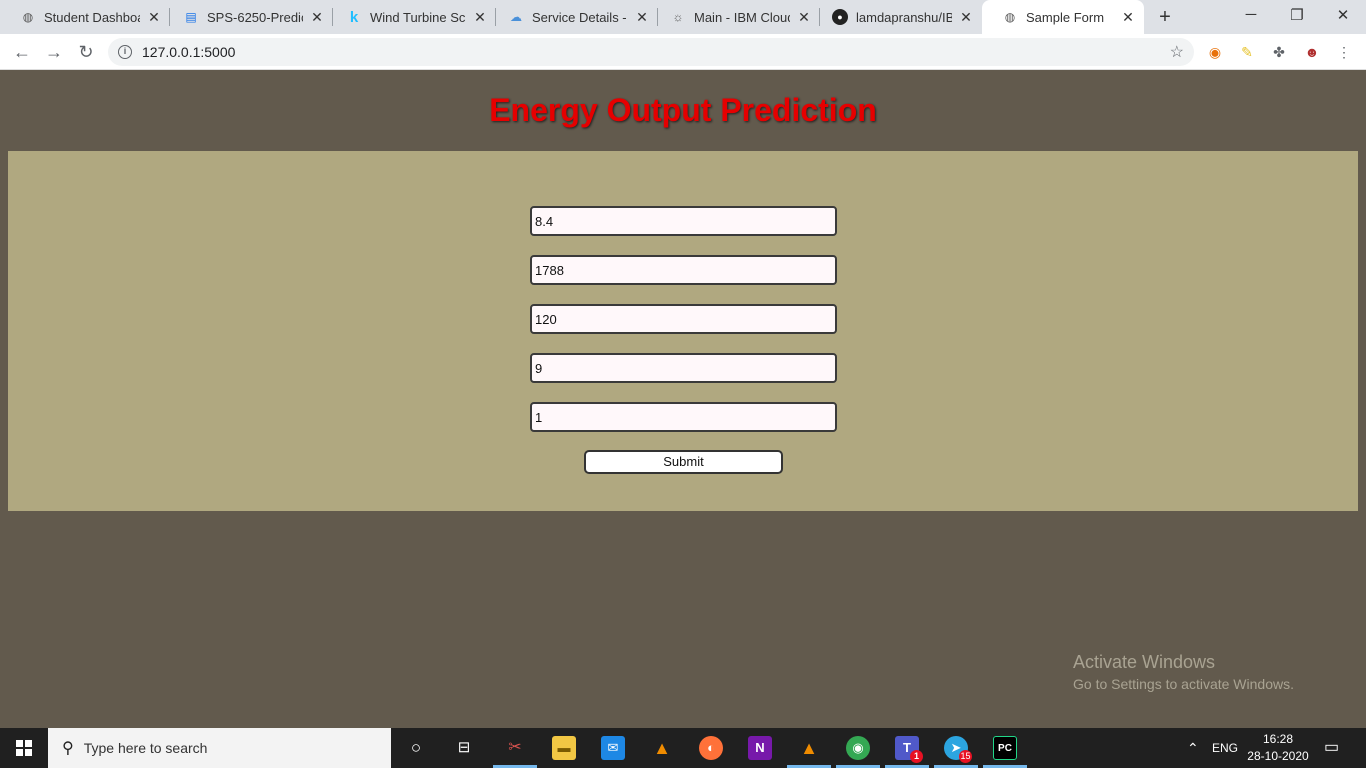 This screenshot has width=1366, height=768. I want to click on bulb-icon: ☼, so click(678, 17).